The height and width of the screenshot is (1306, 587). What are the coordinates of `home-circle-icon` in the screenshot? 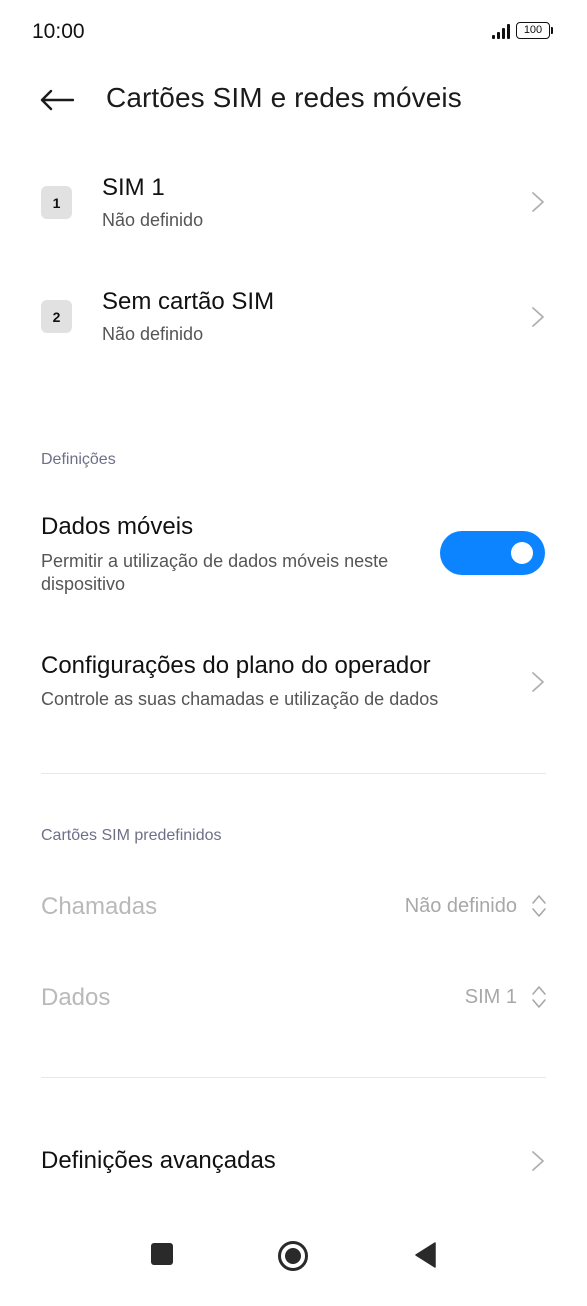 It's located at (293, 1256).